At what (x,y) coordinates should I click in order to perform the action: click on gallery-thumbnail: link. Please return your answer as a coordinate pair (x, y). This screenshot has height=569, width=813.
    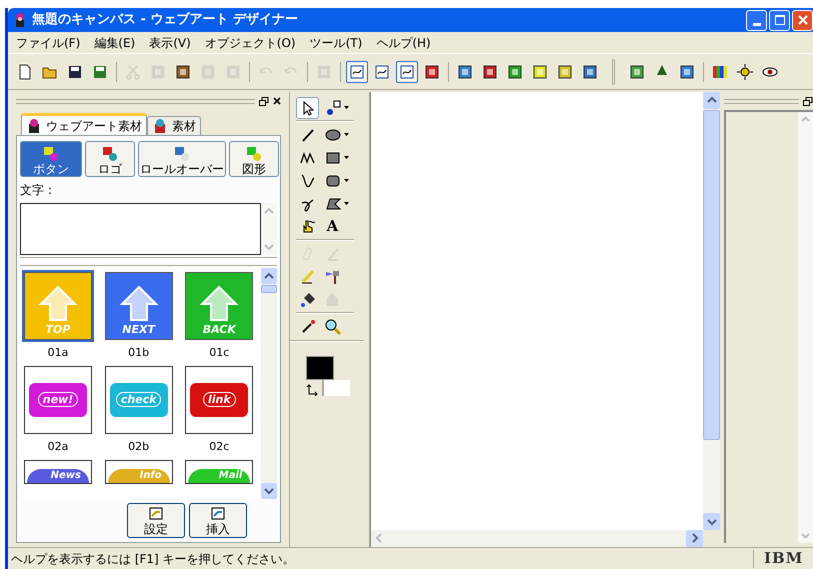
    Looking at the image, I should click on (219, 400).